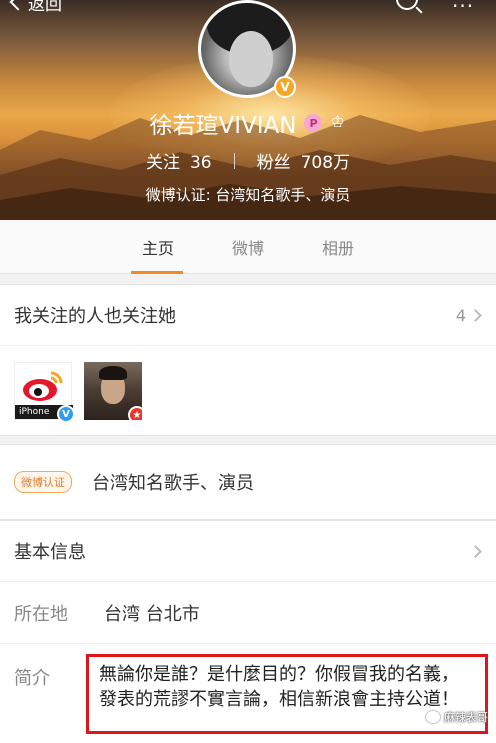 The image size is (496, 743). I want to click on followers-stat: 粉丝 708万, so click(303, 160).